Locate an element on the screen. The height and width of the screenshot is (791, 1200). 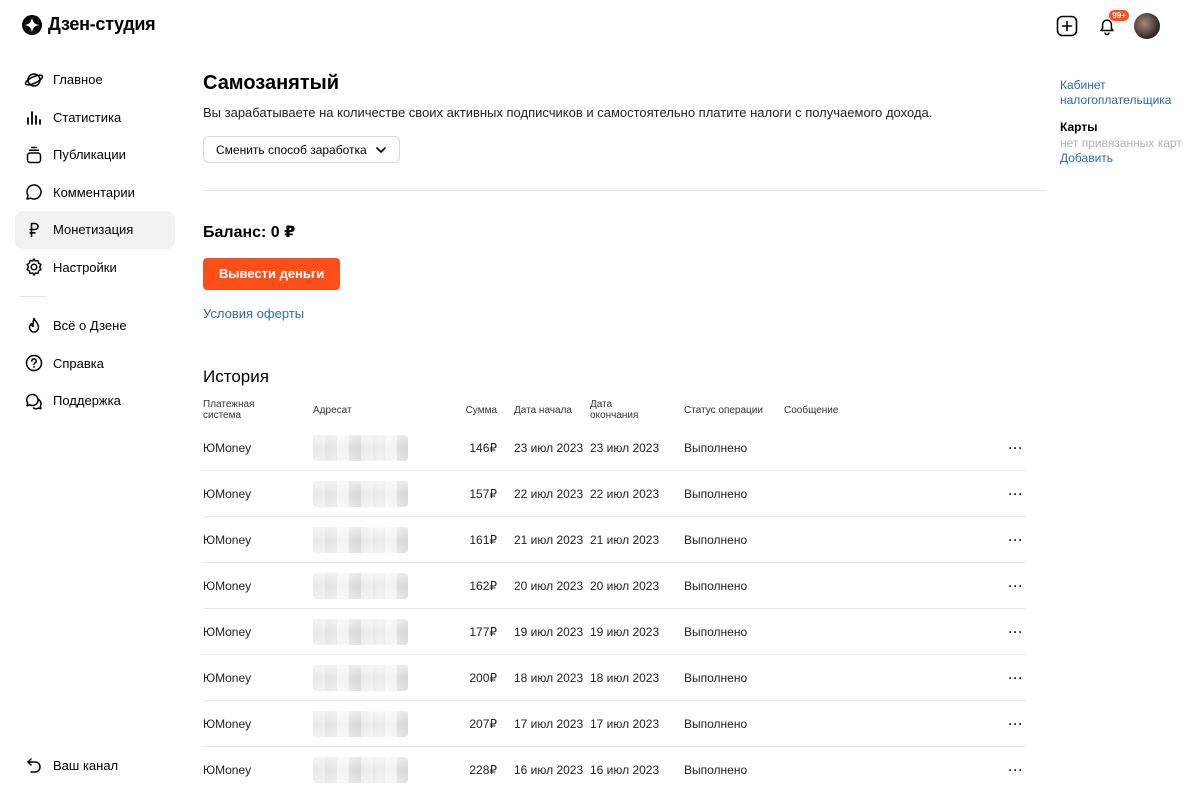
plus-square-icon is located at coordinates (1067, 26).